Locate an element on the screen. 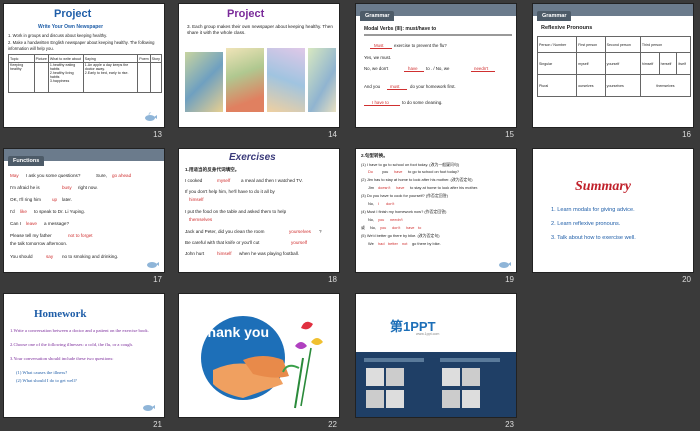  slide-line: right now. is located at coordinates (88, 187).